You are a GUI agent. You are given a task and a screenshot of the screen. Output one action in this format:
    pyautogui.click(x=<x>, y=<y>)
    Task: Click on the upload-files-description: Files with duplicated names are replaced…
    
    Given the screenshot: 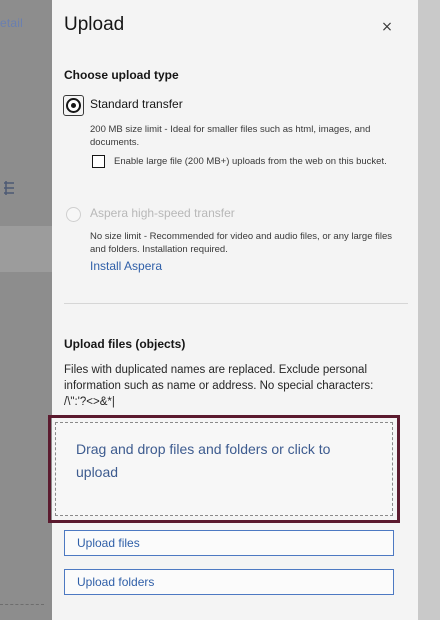 What is the action you would take?
    pyautogui.click(x=219, y=386)
    